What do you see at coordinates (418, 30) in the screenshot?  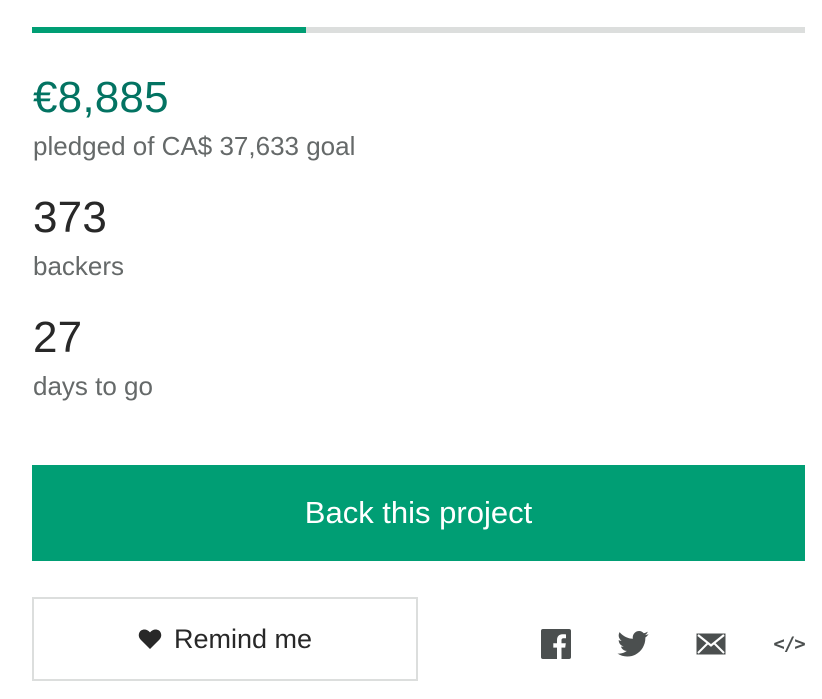 I see `funding-progress-bar` at bounding box center [418, 30].